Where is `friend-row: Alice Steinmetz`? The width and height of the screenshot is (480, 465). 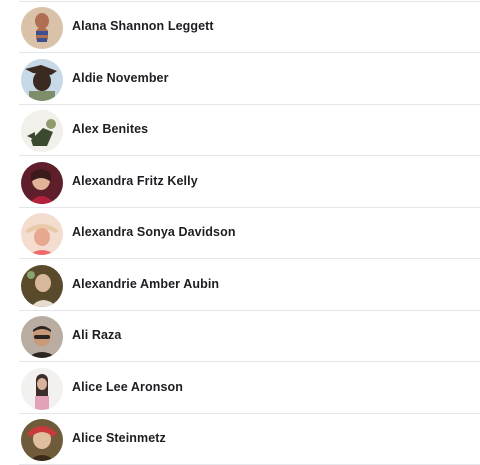
friend-row: Alice Steinmetz is located at coordinates (240, 439).